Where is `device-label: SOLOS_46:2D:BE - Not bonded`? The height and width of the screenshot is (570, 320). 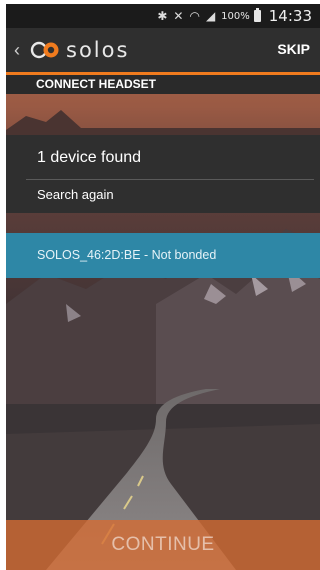 device-label: SOLOS_46:2D:BE - Not bonded is located at coordinates (127, 255).